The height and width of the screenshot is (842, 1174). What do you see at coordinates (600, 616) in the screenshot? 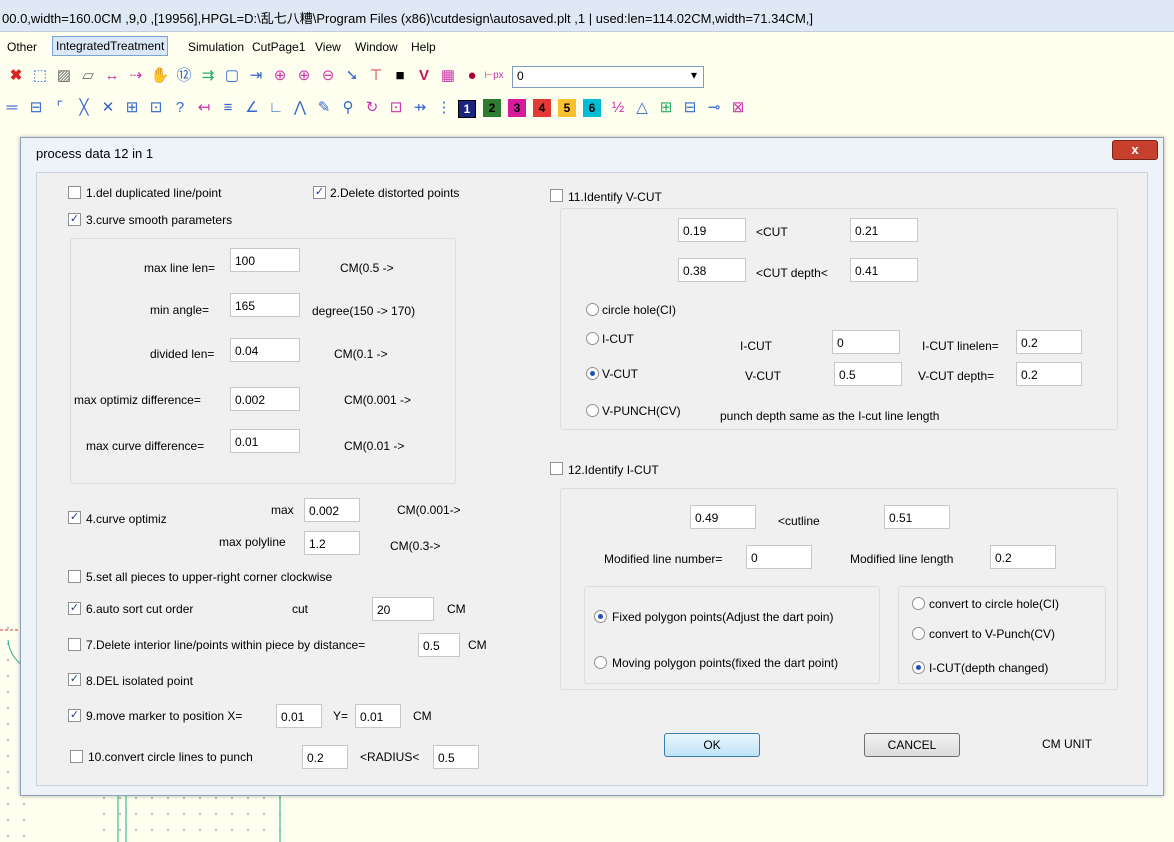
I see `radio-fixed-polygon` at bounding box center [600, 616].